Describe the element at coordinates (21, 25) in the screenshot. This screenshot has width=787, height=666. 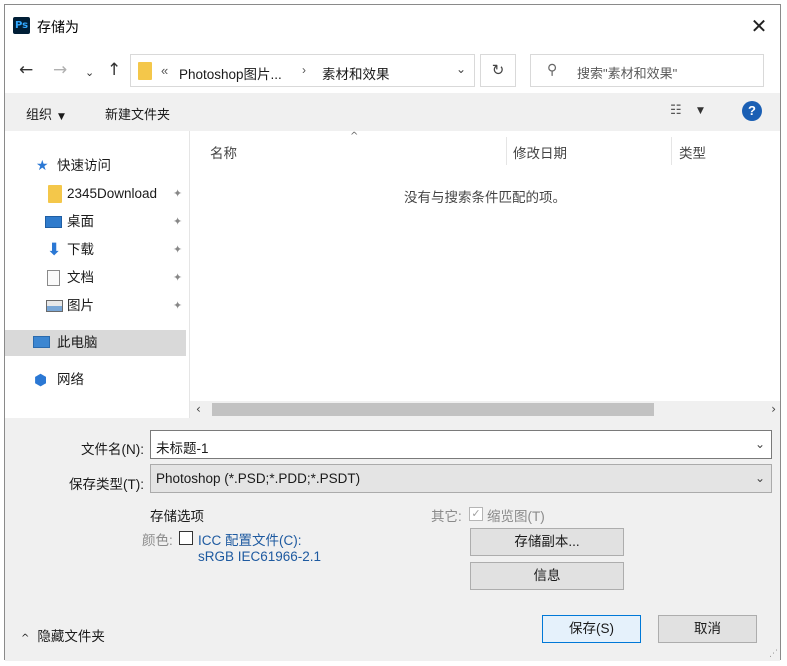
I see `photoshop-app-icon: Ps` at that location.